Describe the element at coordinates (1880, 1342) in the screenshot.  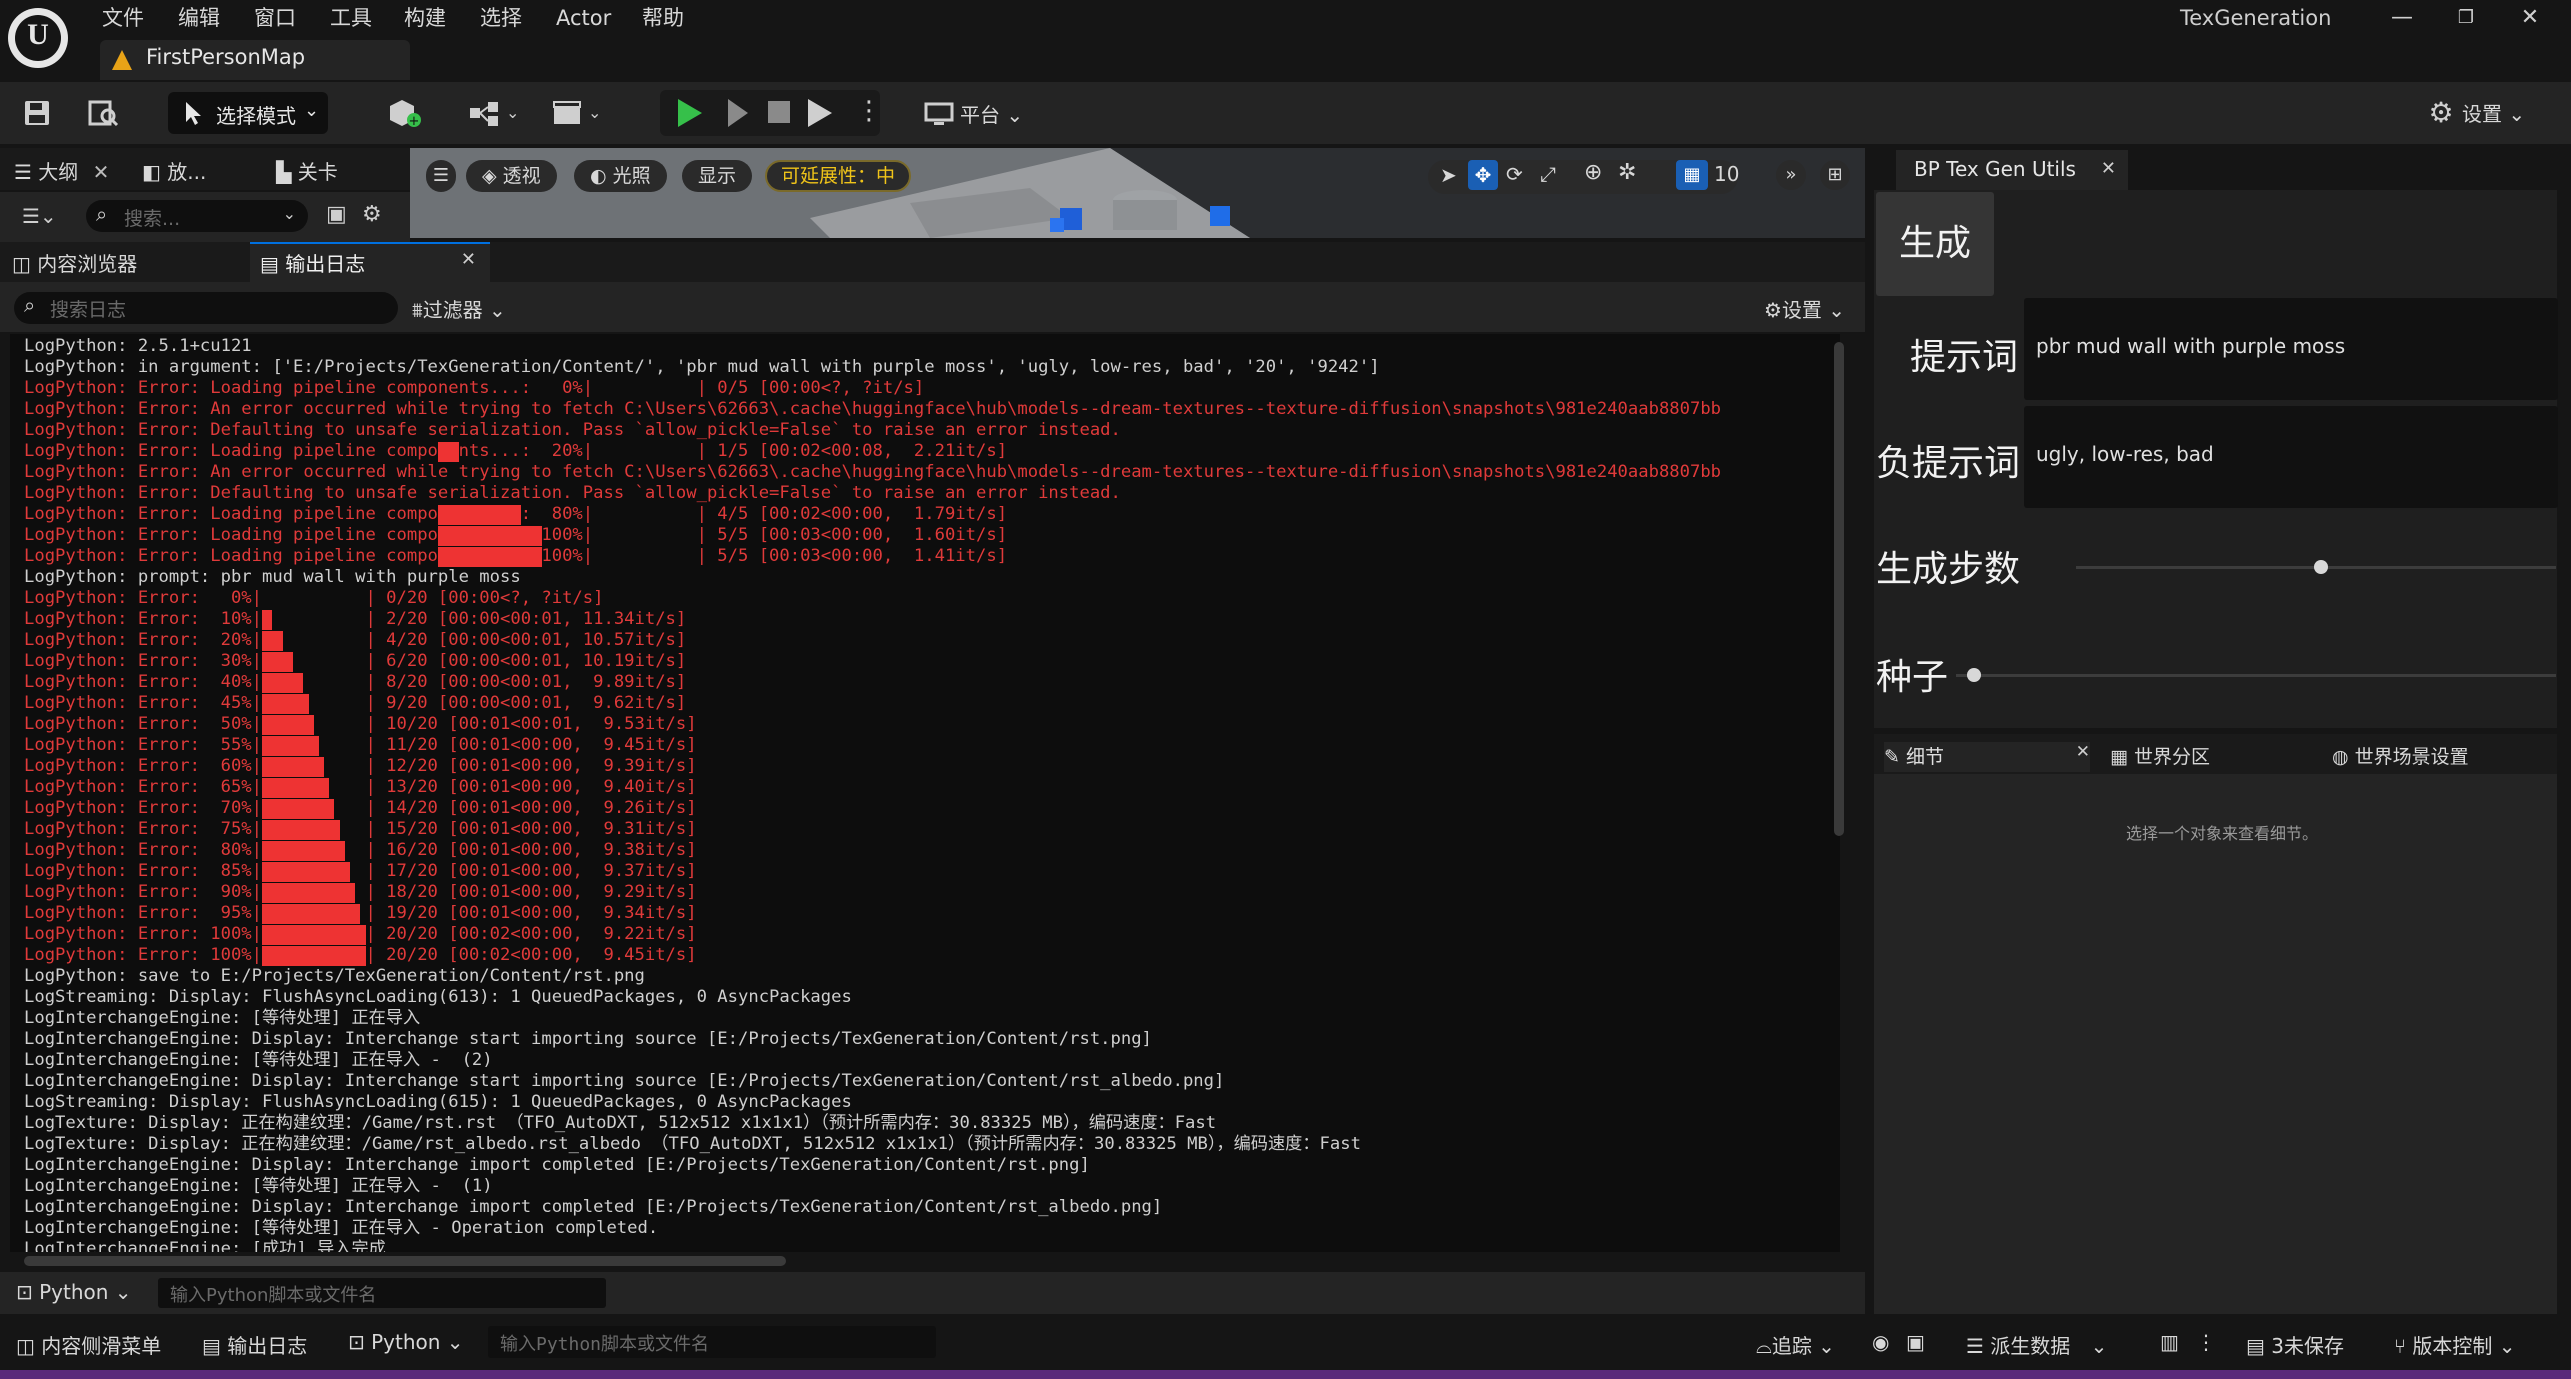
I see `record-icon: ◉` at that location.